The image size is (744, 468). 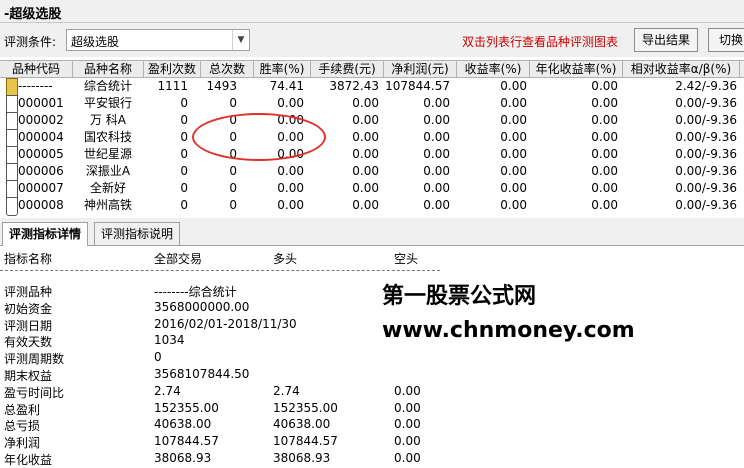 I want to click on detail-col-long: 多头, so click(x=285, y=259).